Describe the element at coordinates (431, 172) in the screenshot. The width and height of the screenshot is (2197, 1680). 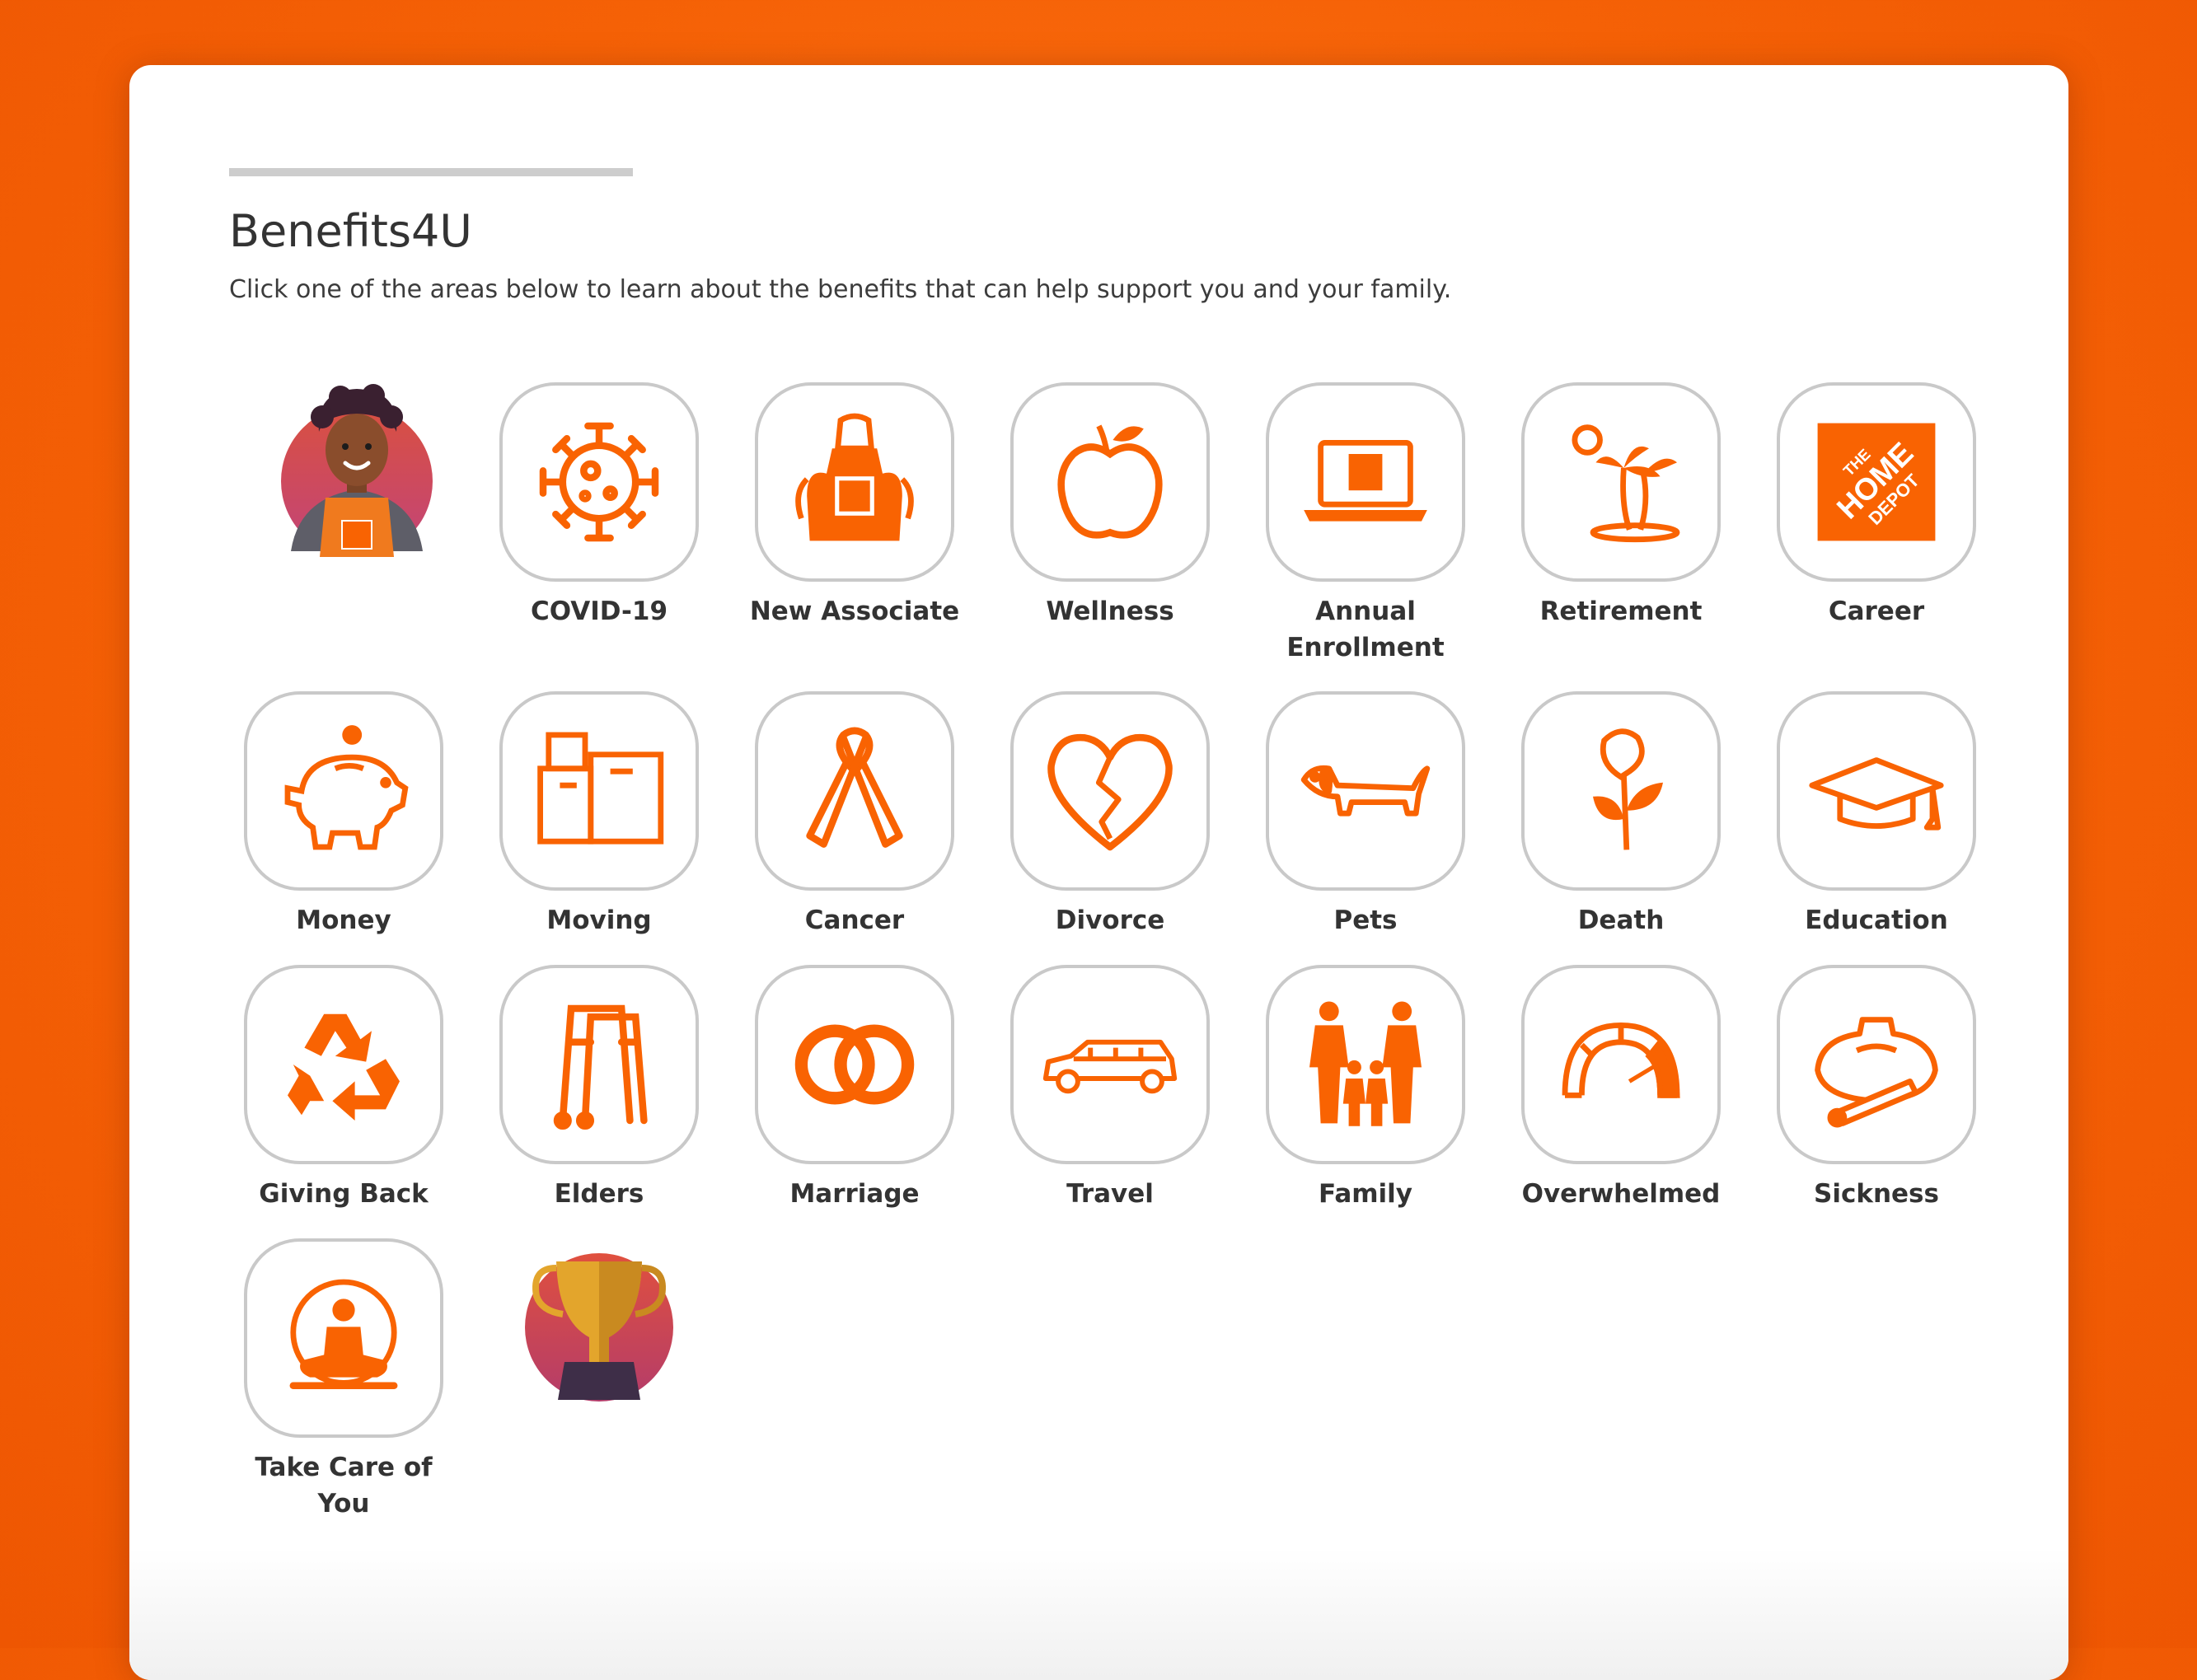
I see `title-accent-bar` at that location.